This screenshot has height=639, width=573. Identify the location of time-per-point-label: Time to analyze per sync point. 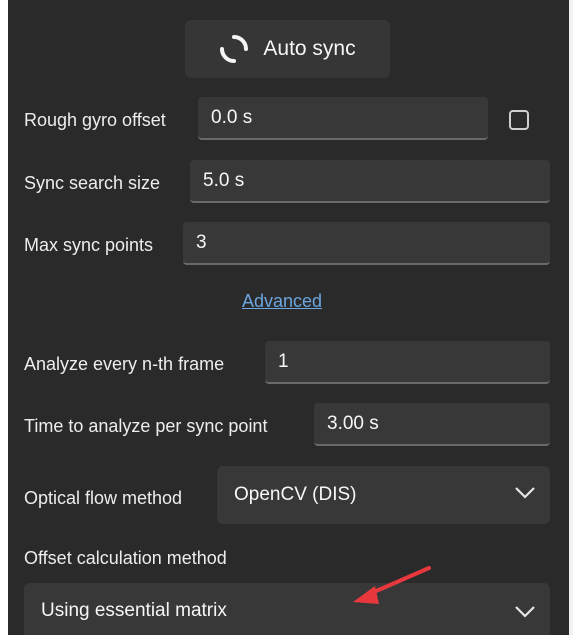
(146, 426).